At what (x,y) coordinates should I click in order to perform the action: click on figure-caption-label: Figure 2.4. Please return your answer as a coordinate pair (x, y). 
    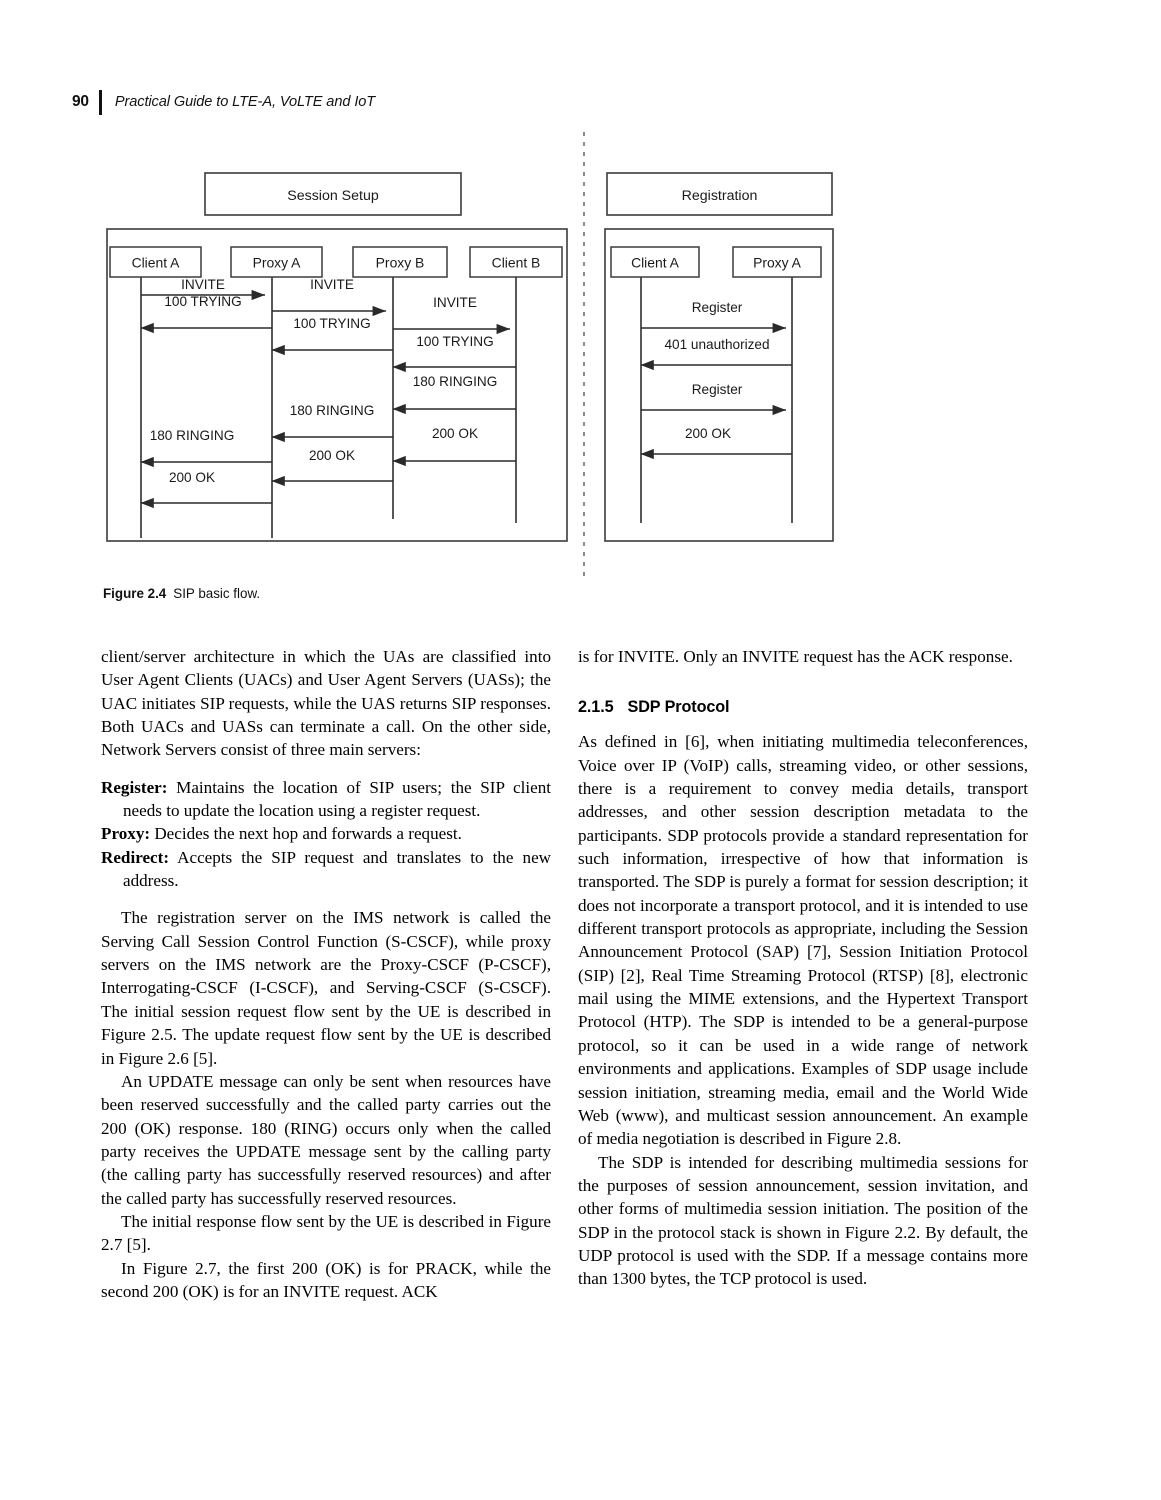
    Looking at the image, I should click on (135, 593).